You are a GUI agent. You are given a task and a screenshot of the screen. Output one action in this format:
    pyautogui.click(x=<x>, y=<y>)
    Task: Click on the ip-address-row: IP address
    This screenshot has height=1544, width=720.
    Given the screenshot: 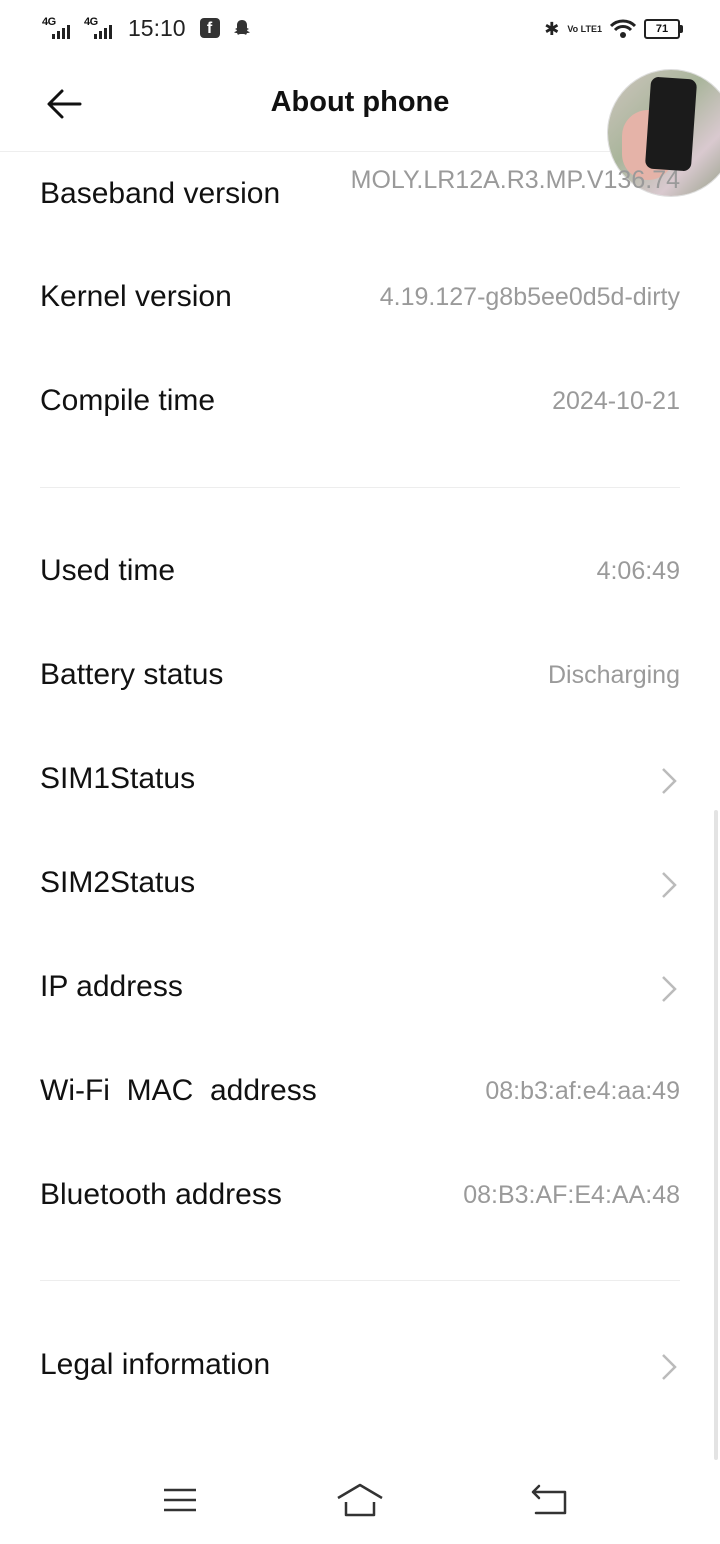 What is the action you would take?
    pyautogui.click(x=360, y=990)
    